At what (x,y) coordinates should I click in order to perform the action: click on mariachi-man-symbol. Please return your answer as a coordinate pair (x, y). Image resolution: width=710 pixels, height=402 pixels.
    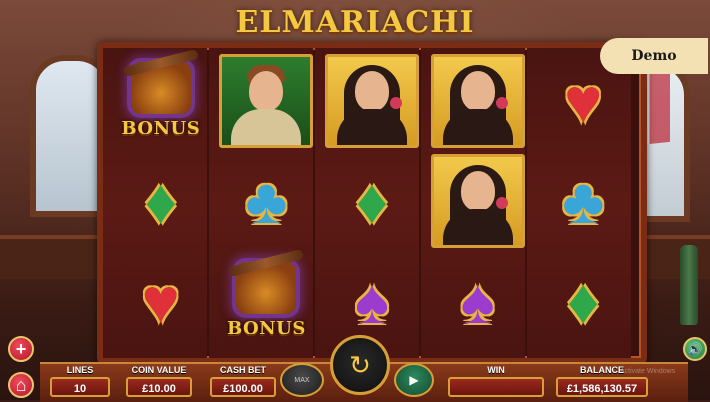
    Looking at the image, I should click on (266, 101).